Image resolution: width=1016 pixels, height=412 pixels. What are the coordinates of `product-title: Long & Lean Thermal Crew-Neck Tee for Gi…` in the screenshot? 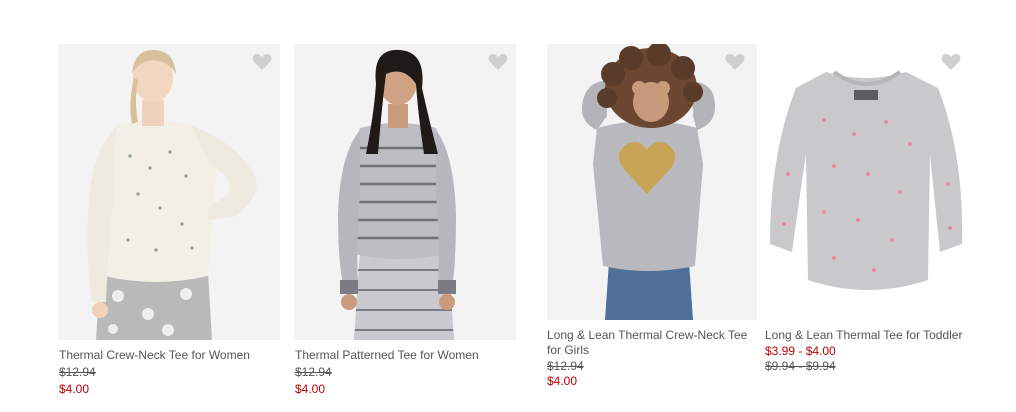 It's located at (652, 343).